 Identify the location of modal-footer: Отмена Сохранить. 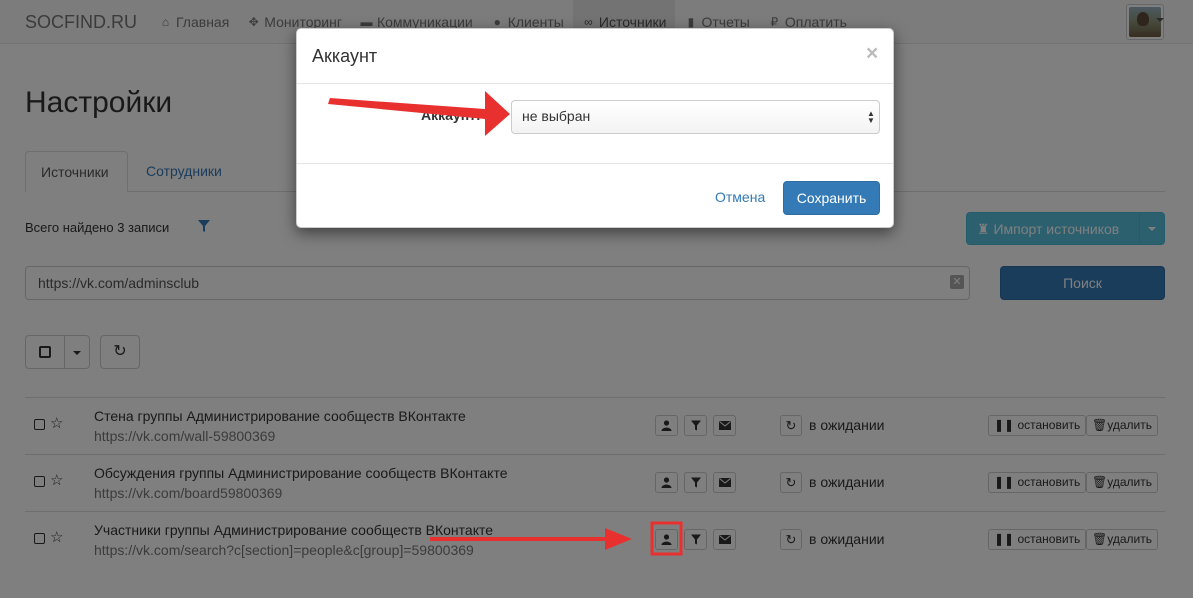
(595, 195).